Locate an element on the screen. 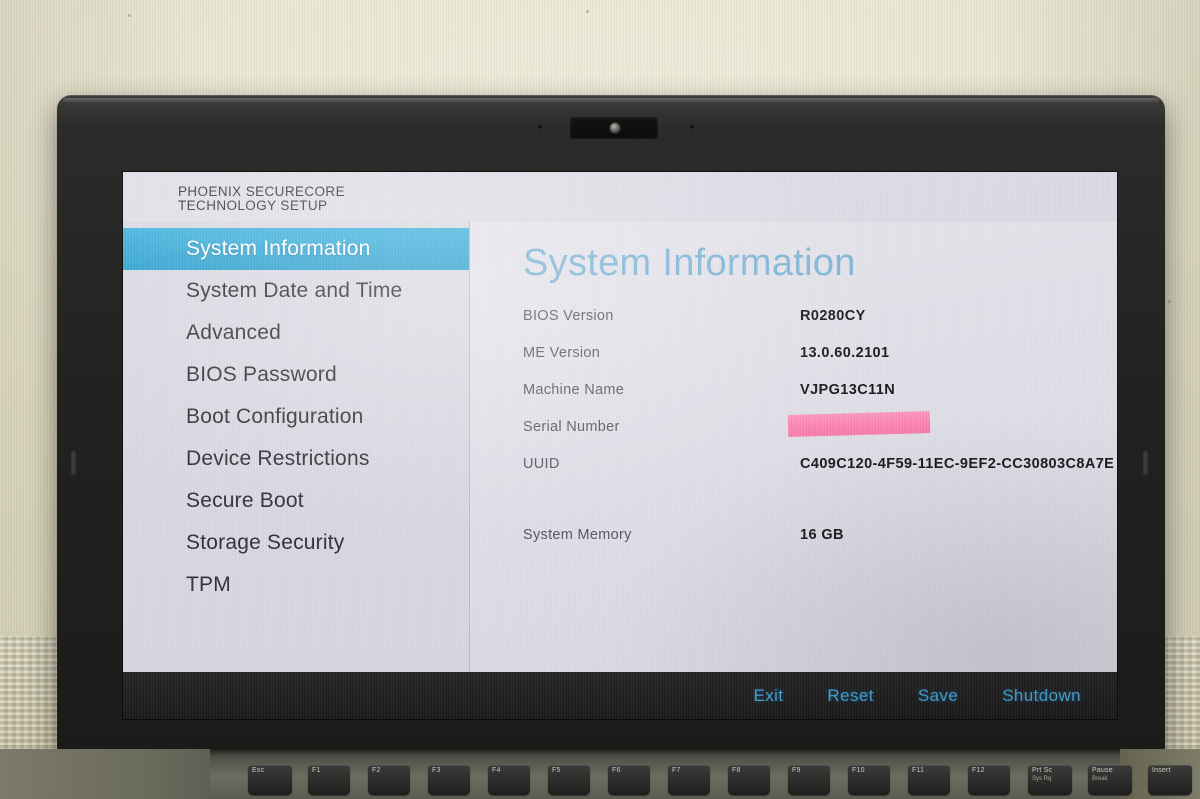 This screenshot has width=1200, height=799. sidebar-item-secure-boot: Secure Boot is located at coordinates (296, 501).